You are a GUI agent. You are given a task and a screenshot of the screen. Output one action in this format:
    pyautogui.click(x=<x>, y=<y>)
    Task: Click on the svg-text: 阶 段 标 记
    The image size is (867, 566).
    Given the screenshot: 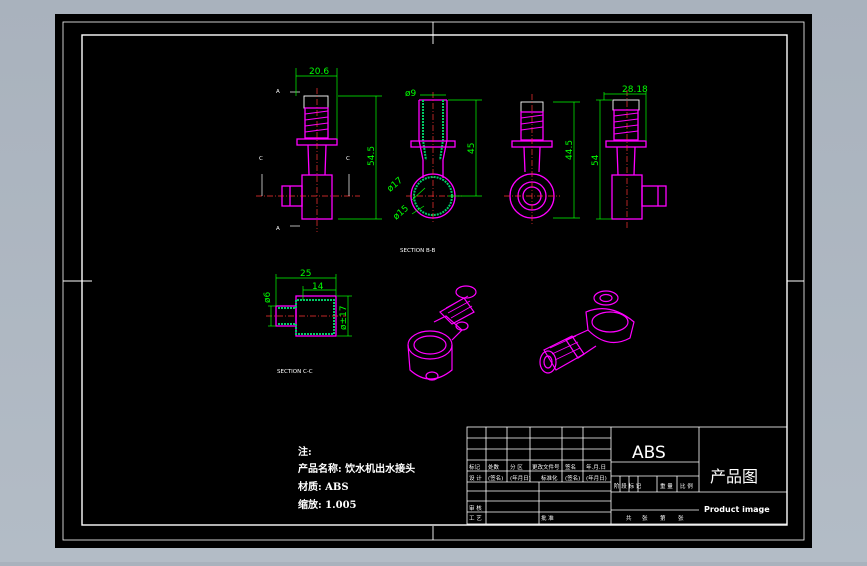 What is the action you would take?
    pyautogui.click(x=628, y=486)
    